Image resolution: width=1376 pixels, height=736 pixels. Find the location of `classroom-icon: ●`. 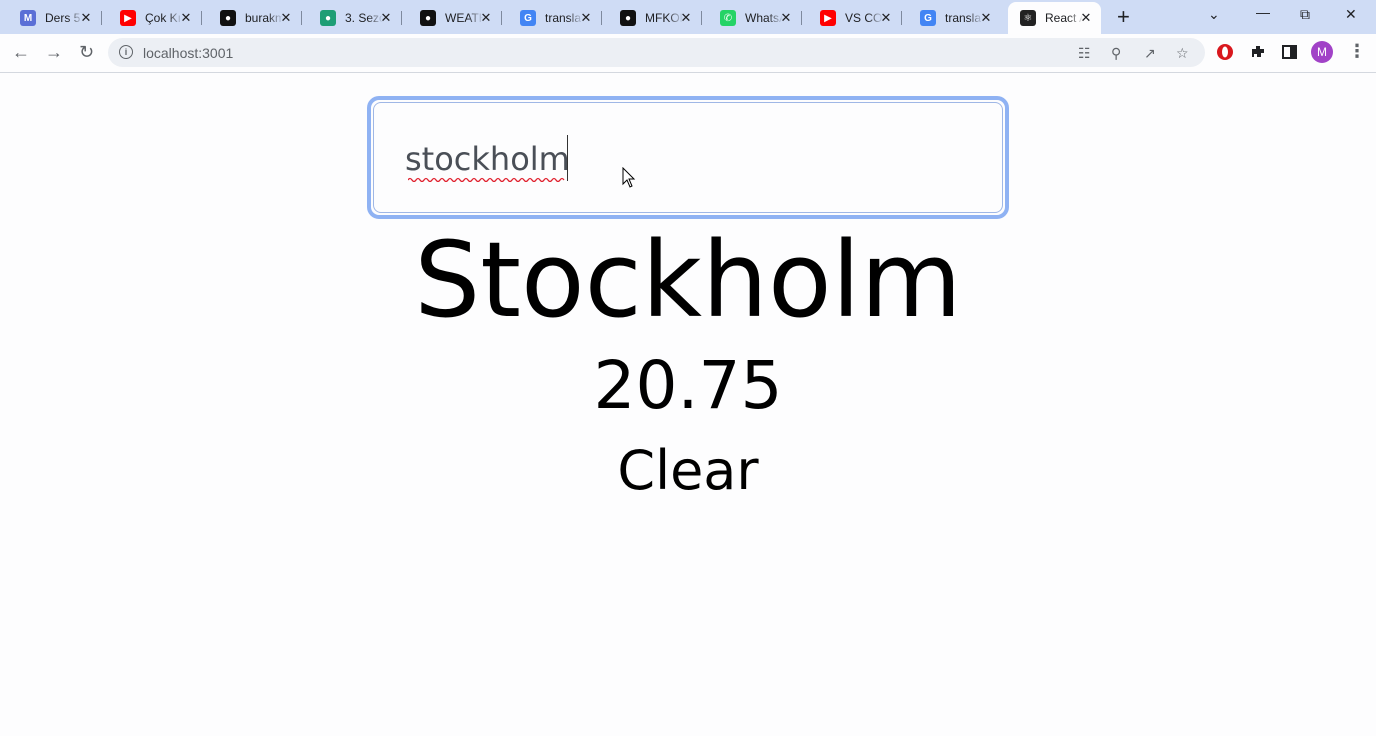

classroom-icon: ● is located at coordinates (328, 18).